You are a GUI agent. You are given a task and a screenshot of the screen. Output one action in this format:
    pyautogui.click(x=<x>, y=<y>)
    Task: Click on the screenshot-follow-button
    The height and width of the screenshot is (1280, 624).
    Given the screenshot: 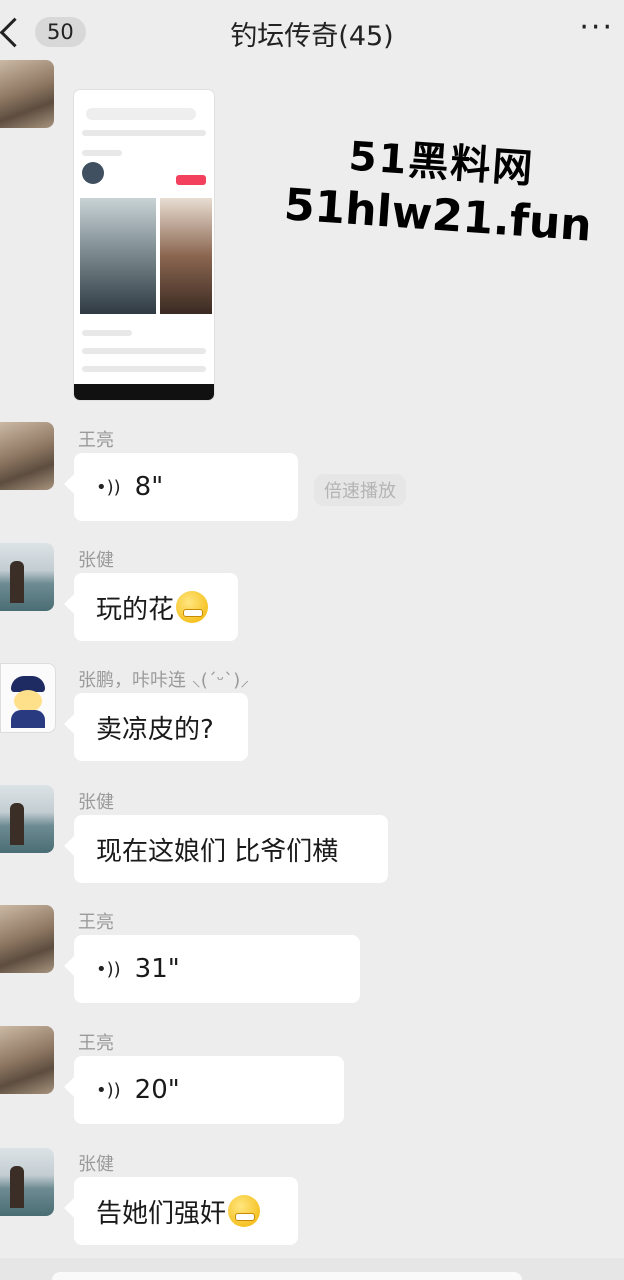 What is the action you would take?
    pyautogui.click(x=191, y=180)
    